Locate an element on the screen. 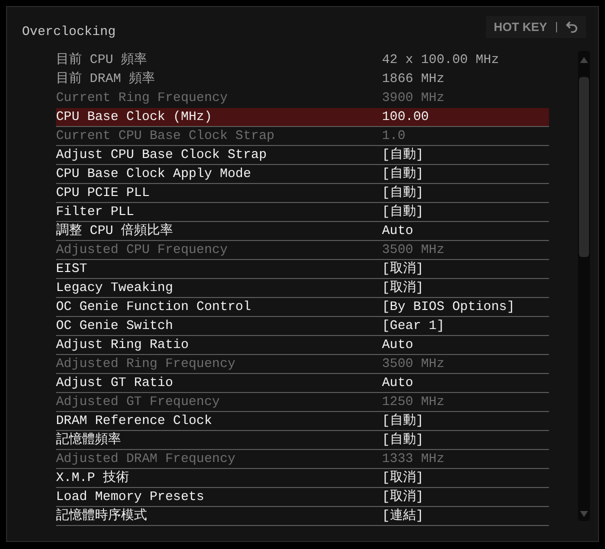 Image resolution: width=605 pixels, height=549 pixels. setting-label: 調整 CPU 倍頻比率 is located at coordinates (115, 231).